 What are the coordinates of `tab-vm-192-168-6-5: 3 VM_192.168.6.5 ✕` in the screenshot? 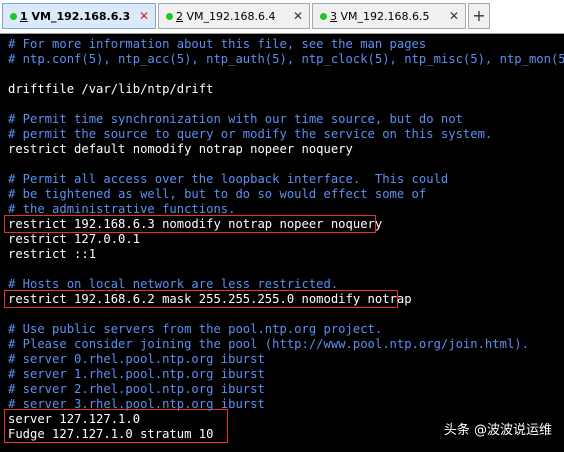 It's located at (389, 16).